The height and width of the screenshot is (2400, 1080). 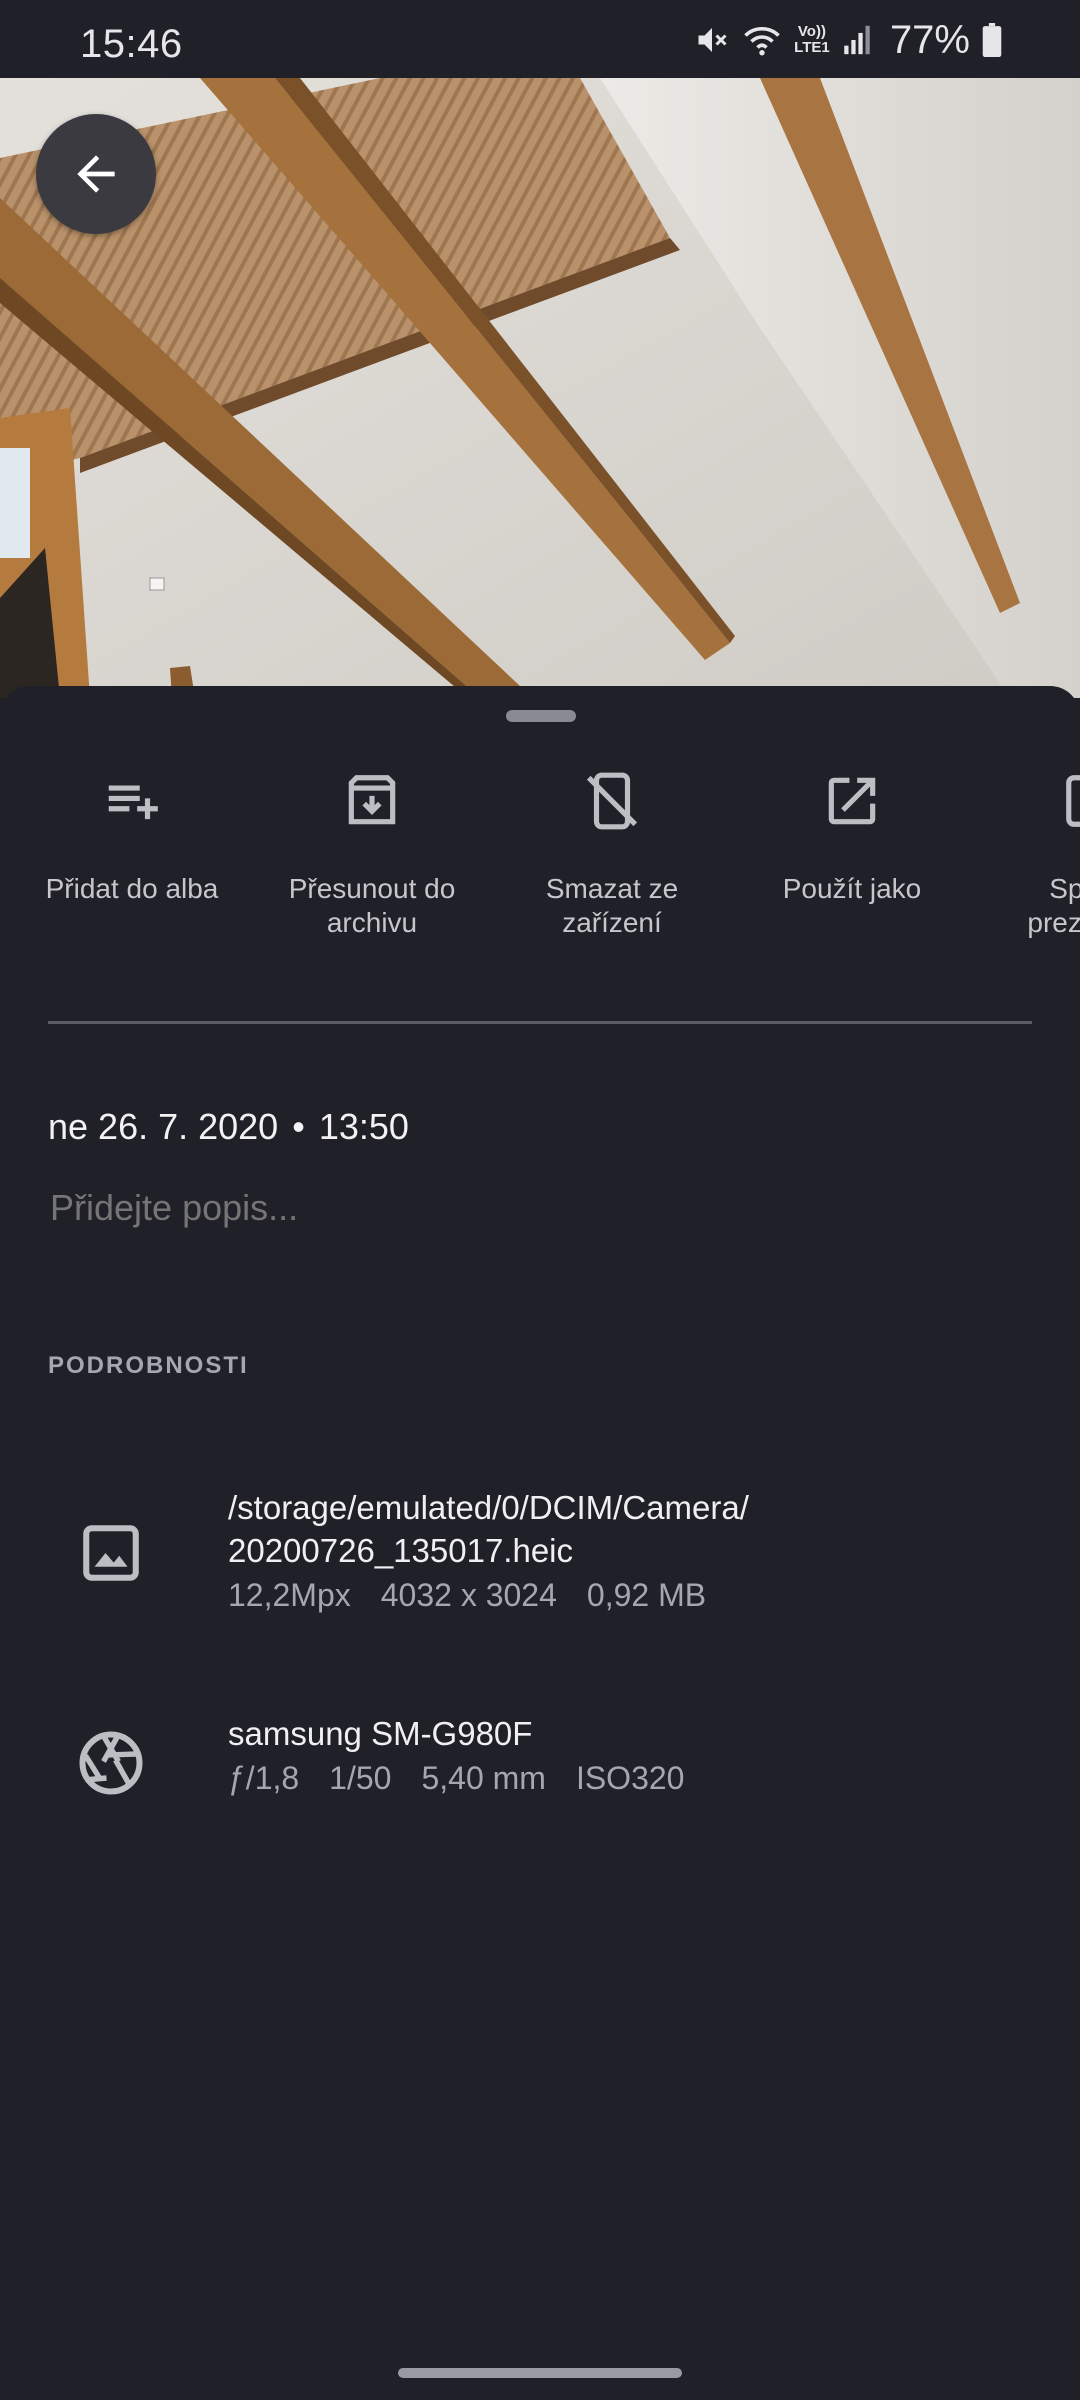 I want to click on action-label: Spustit prezentaci, so click(x=1053, y=905).